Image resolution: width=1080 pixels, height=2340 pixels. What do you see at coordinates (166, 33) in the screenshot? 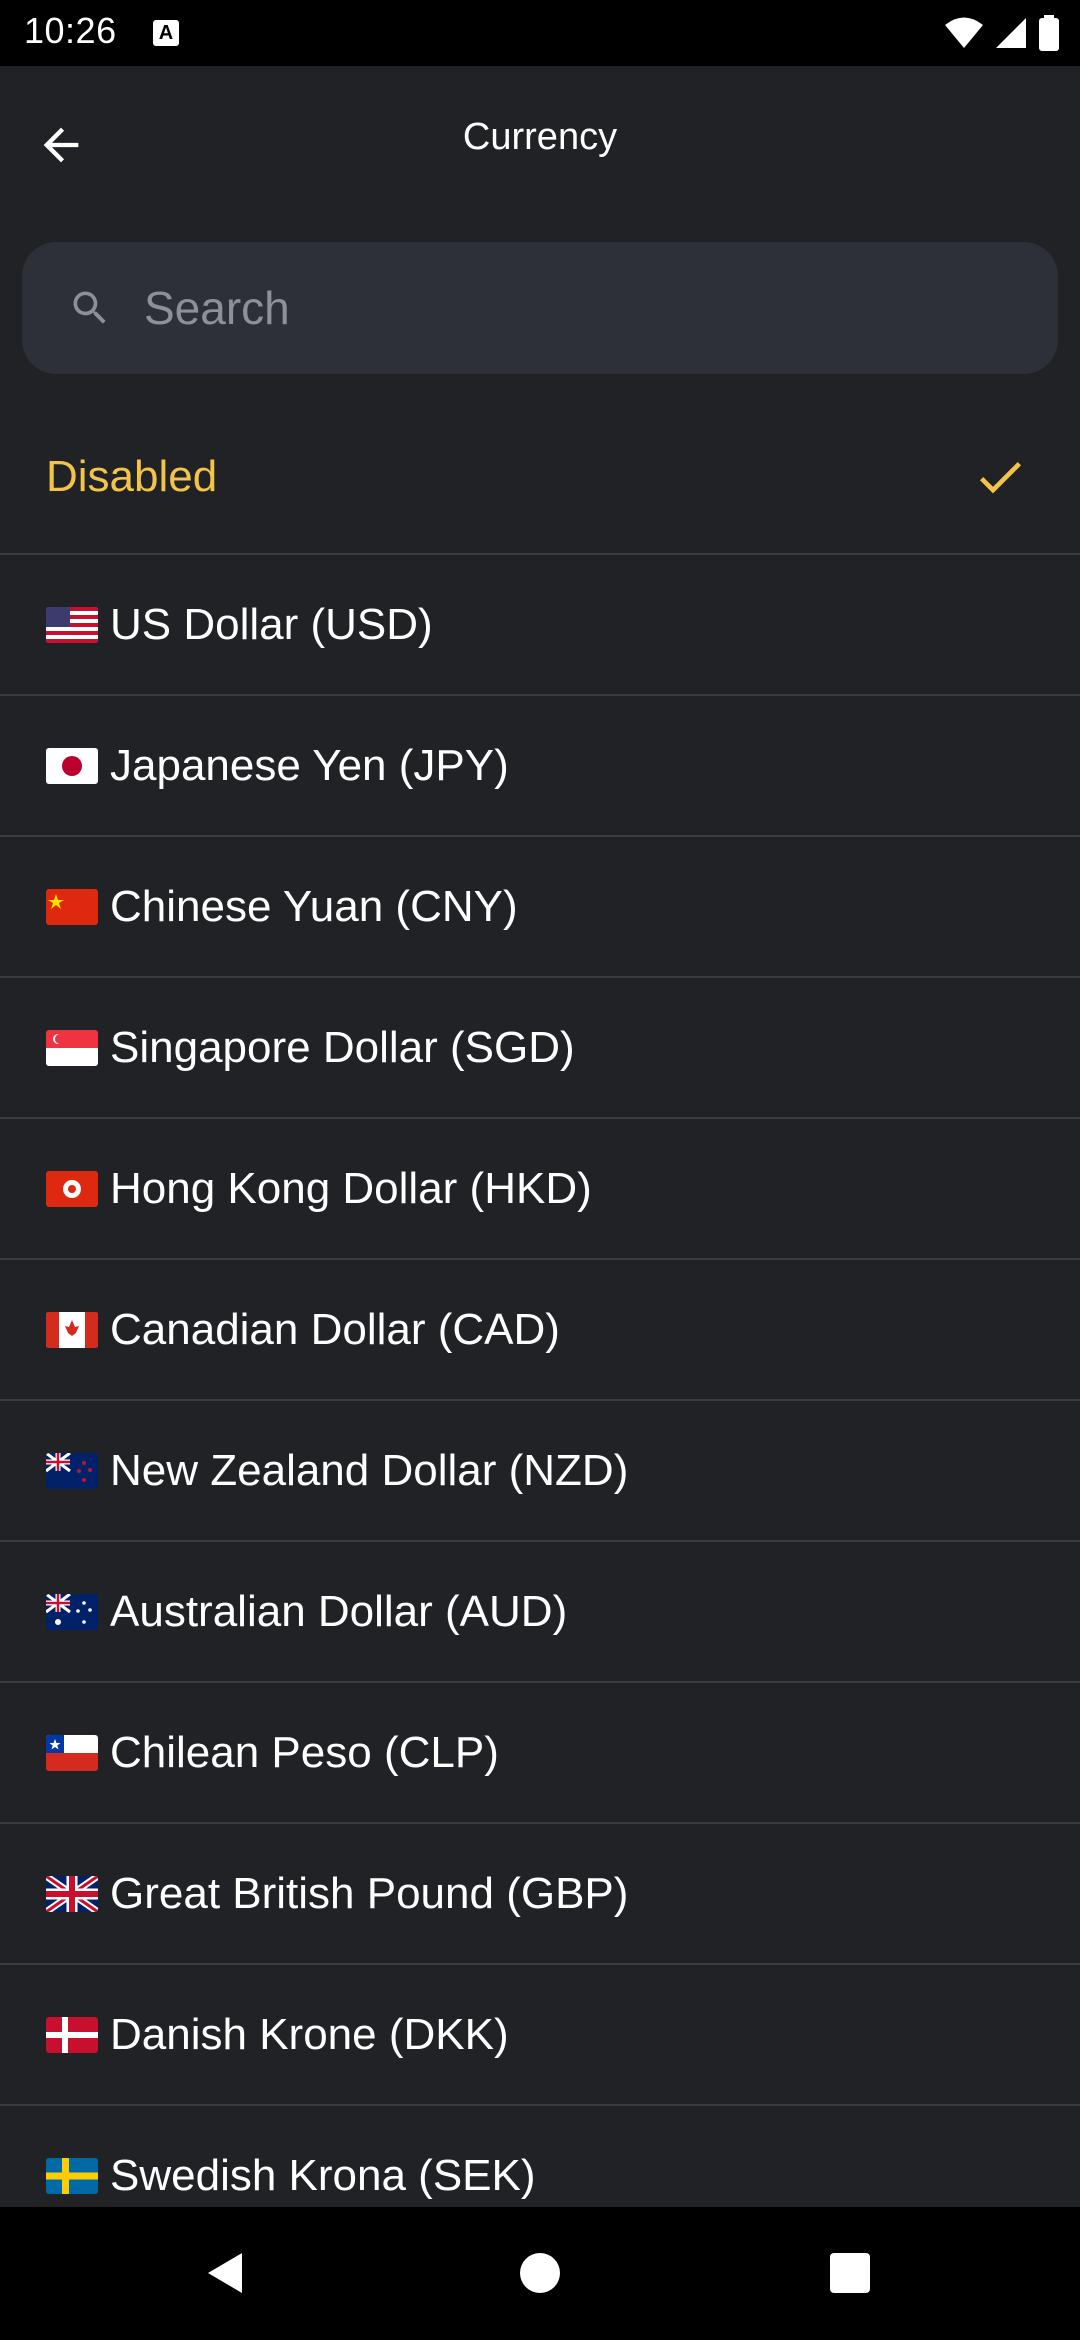
I see `notification-a-icon: A` at bounding box center [166, 33].